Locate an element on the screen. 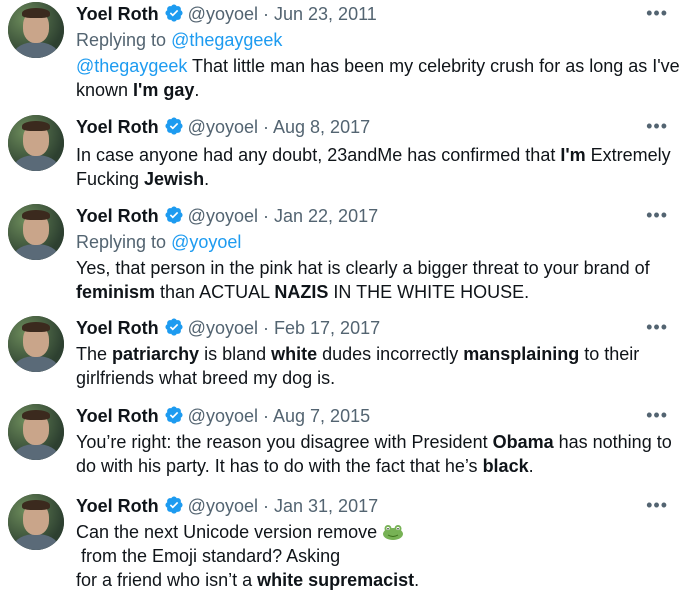  text-segment: IN THE WHITE HOUSE. is located at coordinates (429, 292).